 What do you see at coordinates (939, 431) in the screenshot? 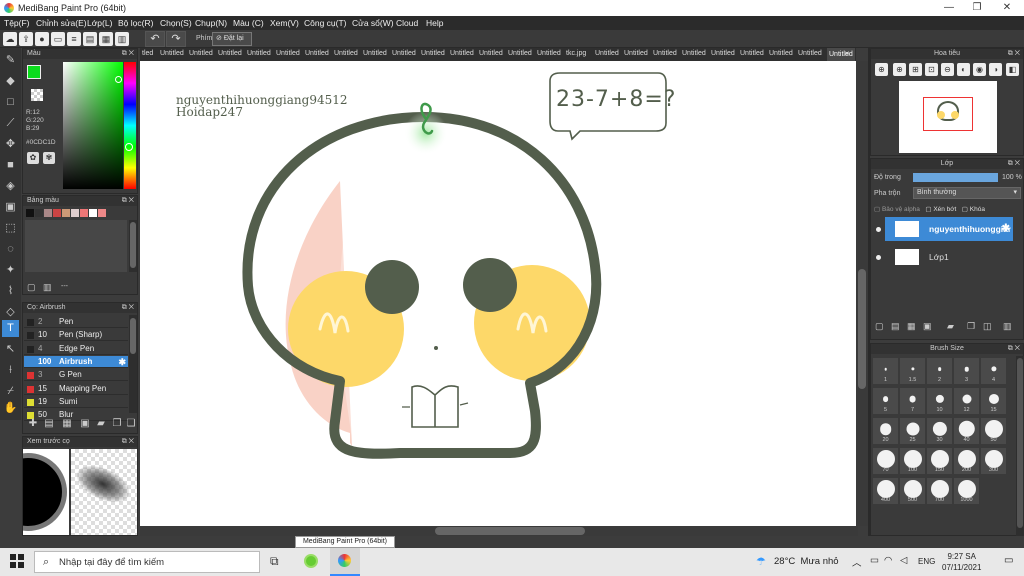
I see `brush-size-cell: 30` at bounding box center [939, 431].